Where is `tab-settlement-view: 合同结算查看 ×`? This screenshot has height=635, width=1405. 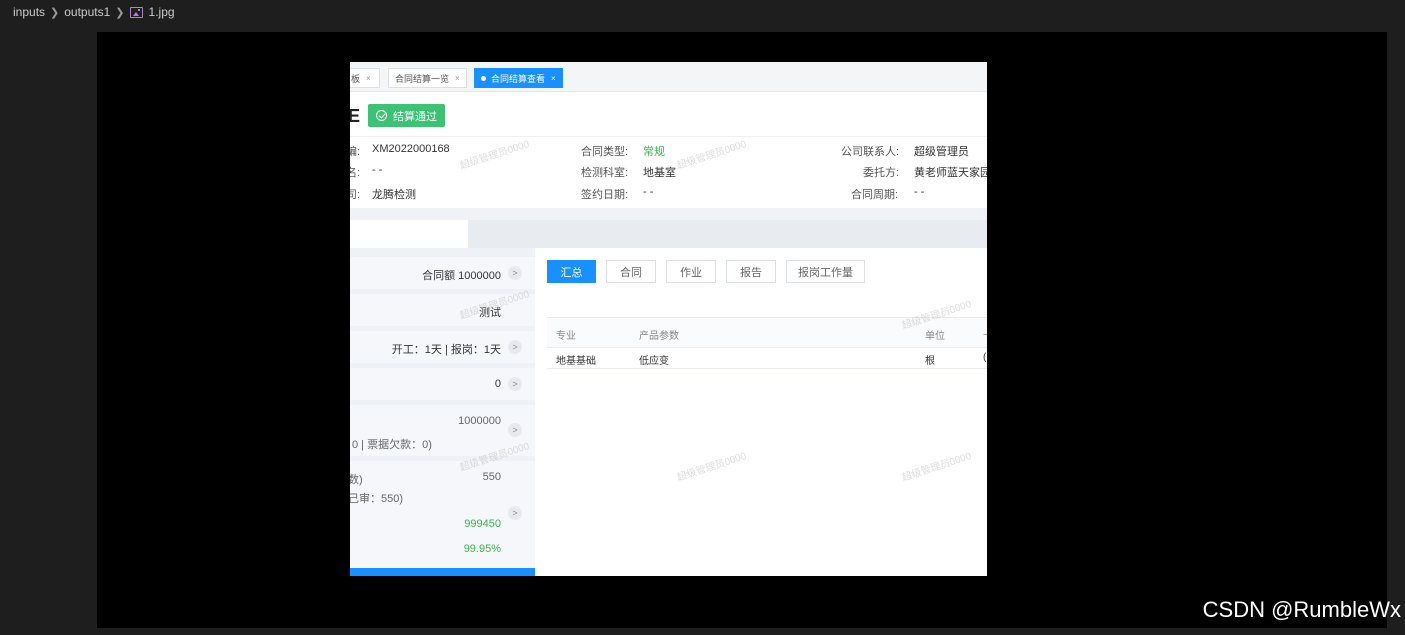 tab-settlement-view: 合同结算查看 × is located at coordinates (518, 78).